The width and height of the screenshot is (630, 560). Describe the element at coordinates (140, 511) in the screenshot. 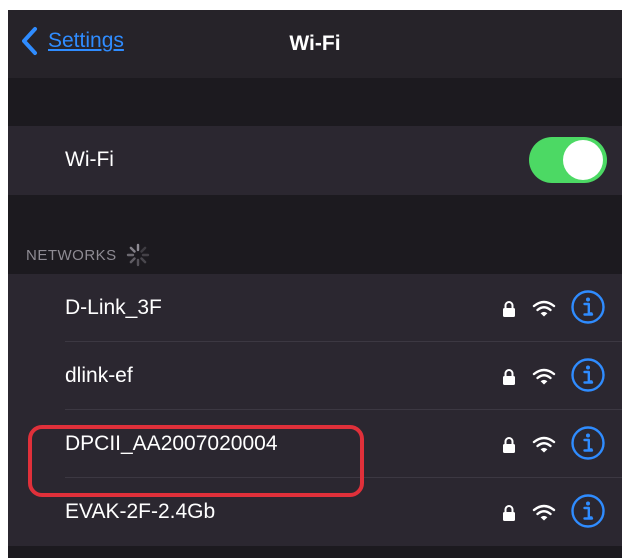

I see `network-name: EVAK-2F-2.4Gb` at that location.